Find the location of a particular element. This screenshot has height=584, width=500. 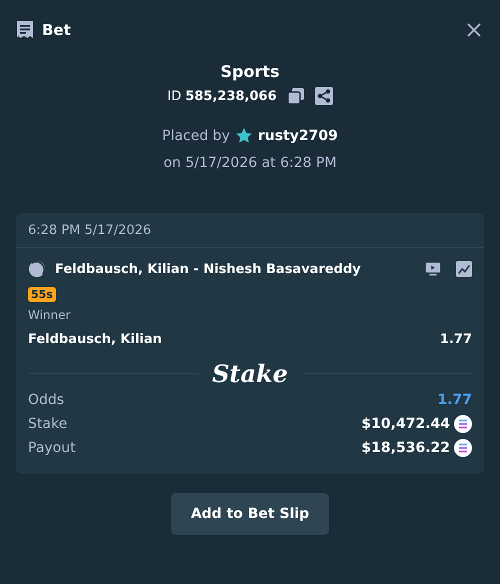

close-icon is located at coordinates (474, 30).